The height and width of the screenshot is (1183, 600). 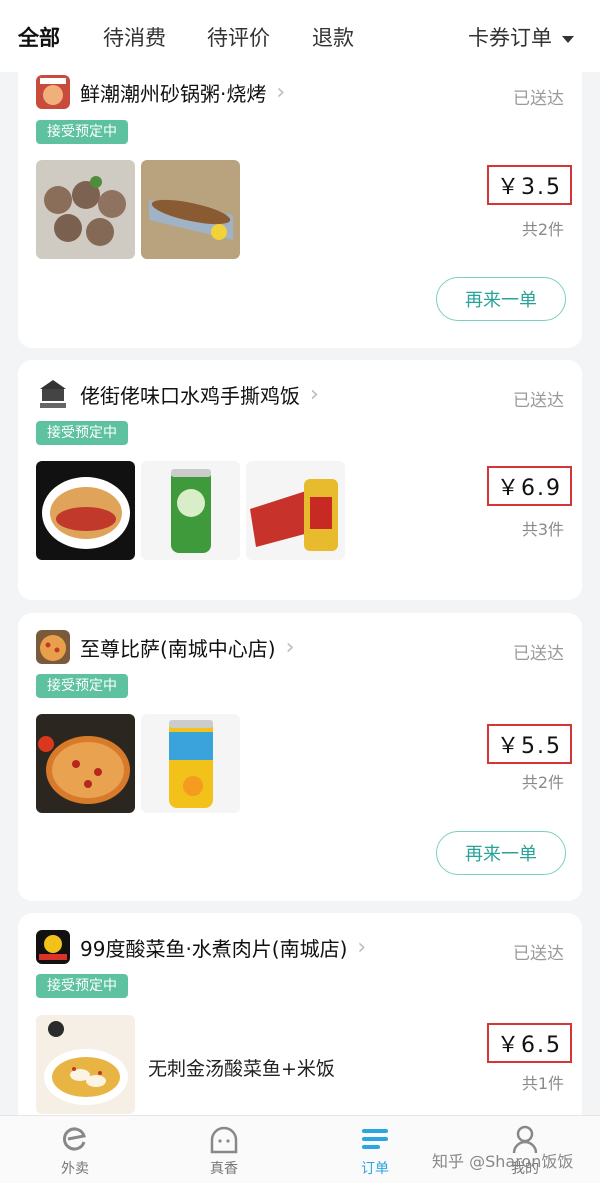 What do you see at coordinates (529, 744) in the screenshot?
I see `order-price: ￥5.5` at bounding box center [529, 744].